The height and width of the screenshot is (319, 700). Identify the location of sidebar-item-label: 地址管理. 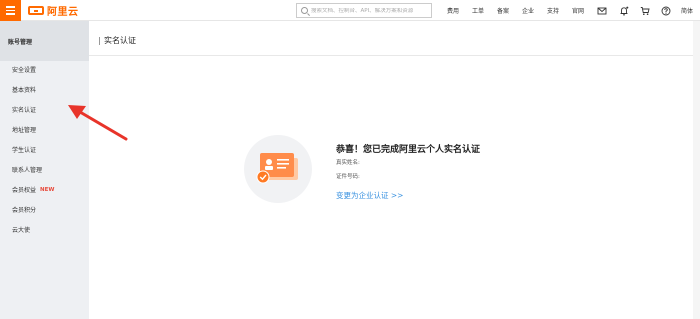
(24, 130).